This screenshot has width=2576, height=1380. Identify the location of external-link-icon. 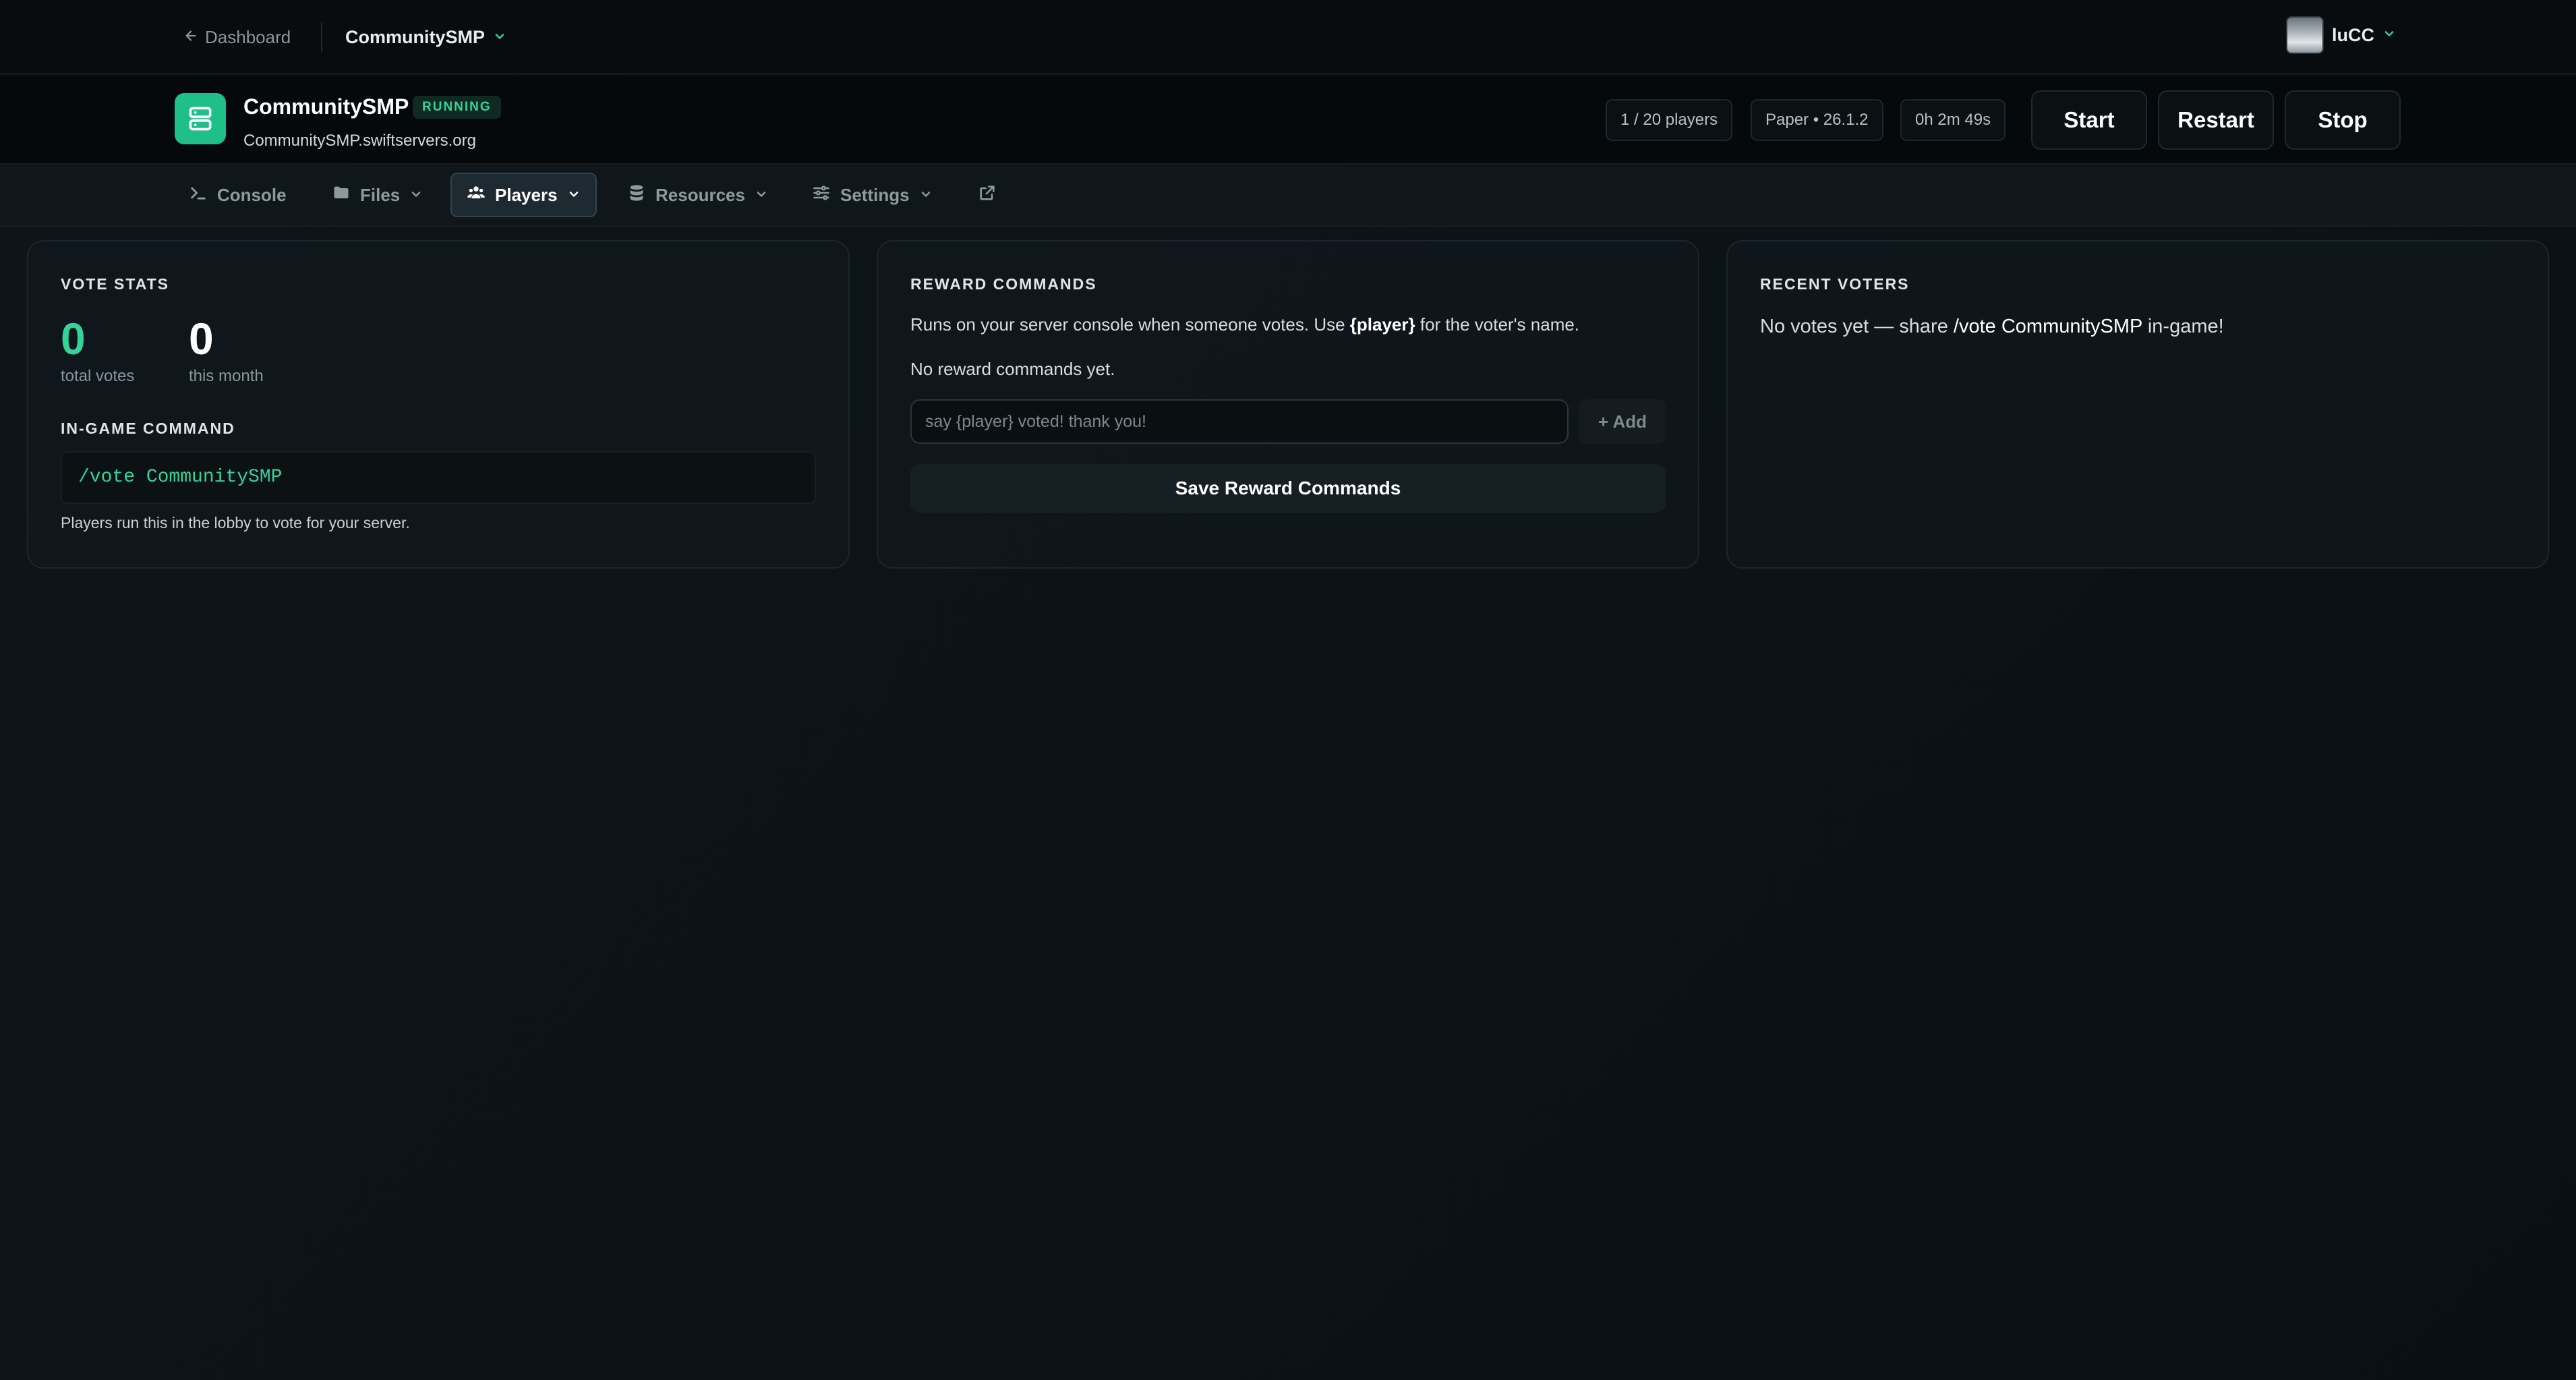
(987, 195).